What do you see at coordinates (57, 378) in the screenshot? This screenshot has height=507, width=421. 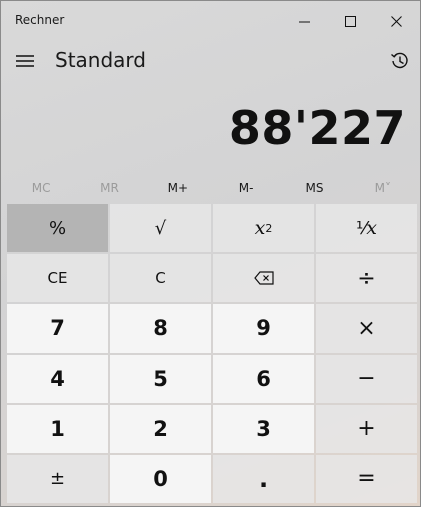 I see `digit-4-button: 4` at bounding box center [57, 378].